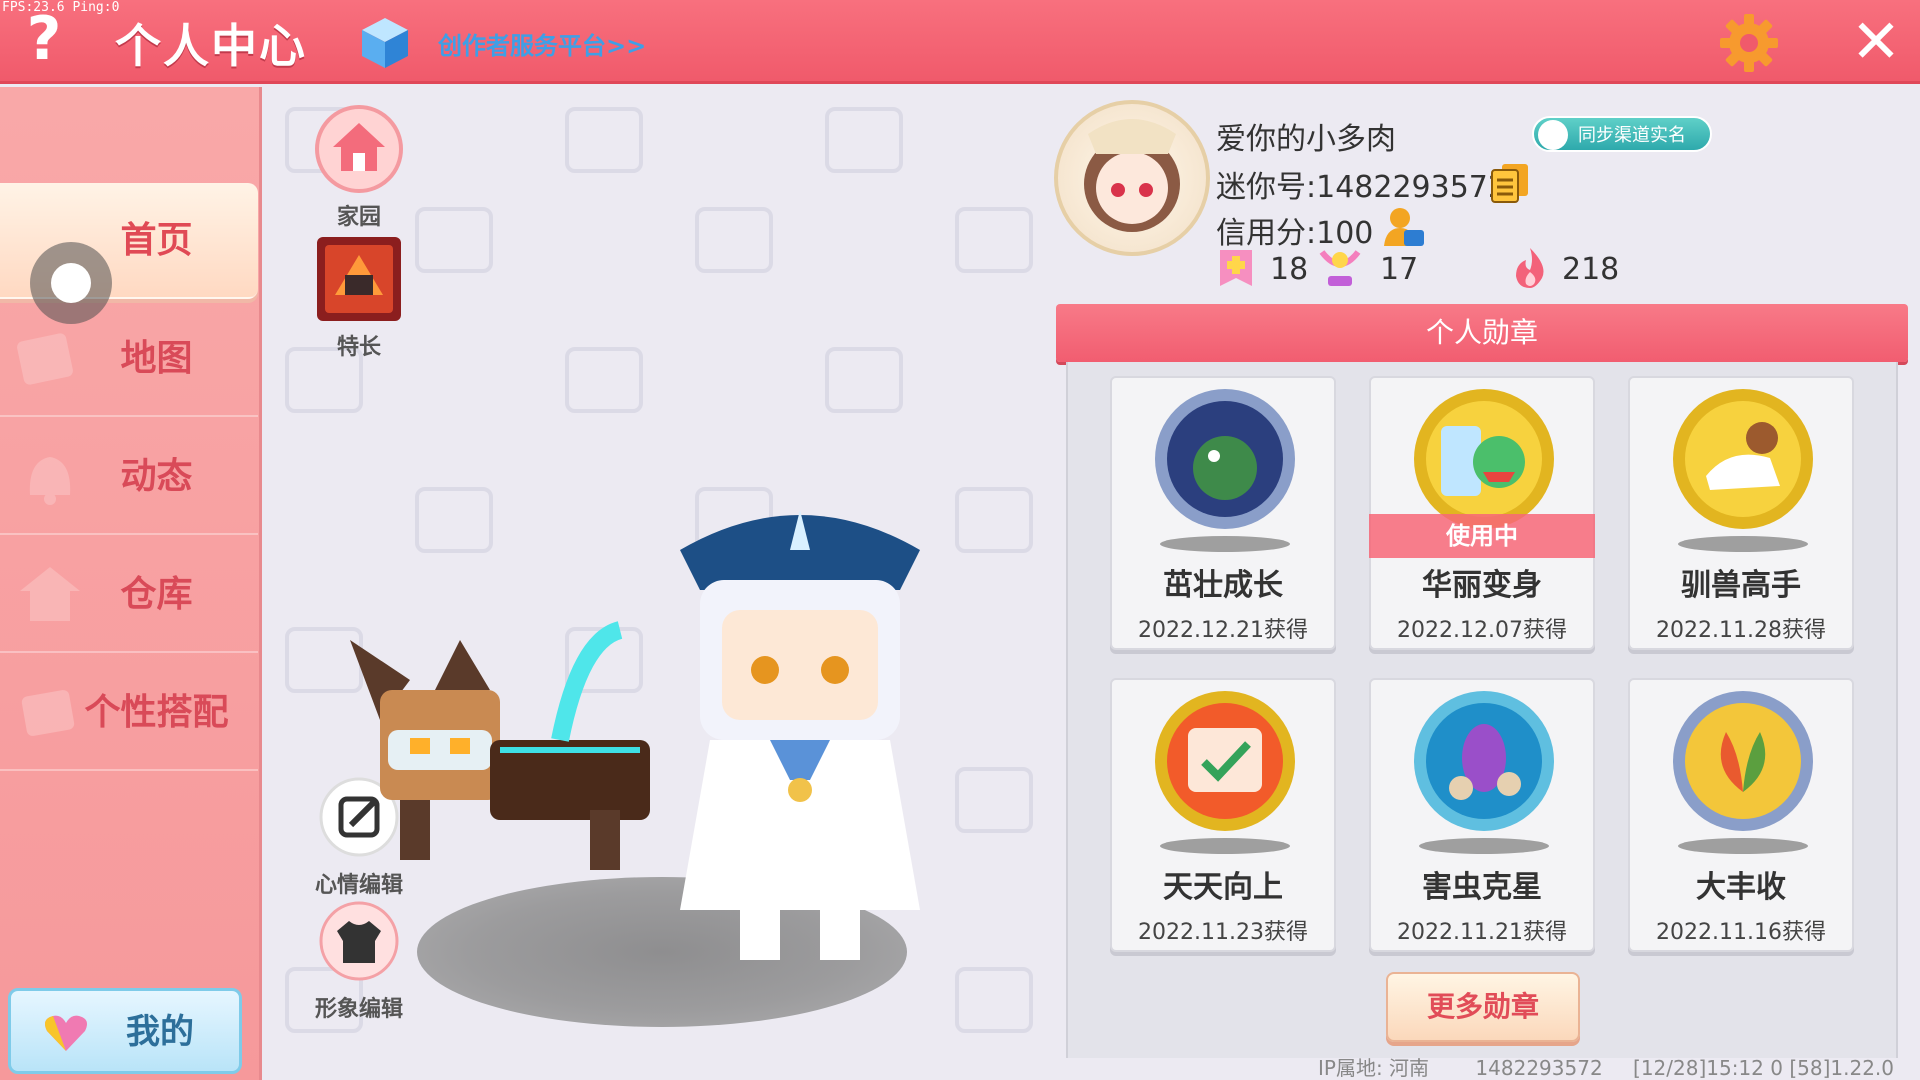  Describe the element at coordinates (1743, 761) in the screenshot. I see `medal-harvest-icon` at that location.